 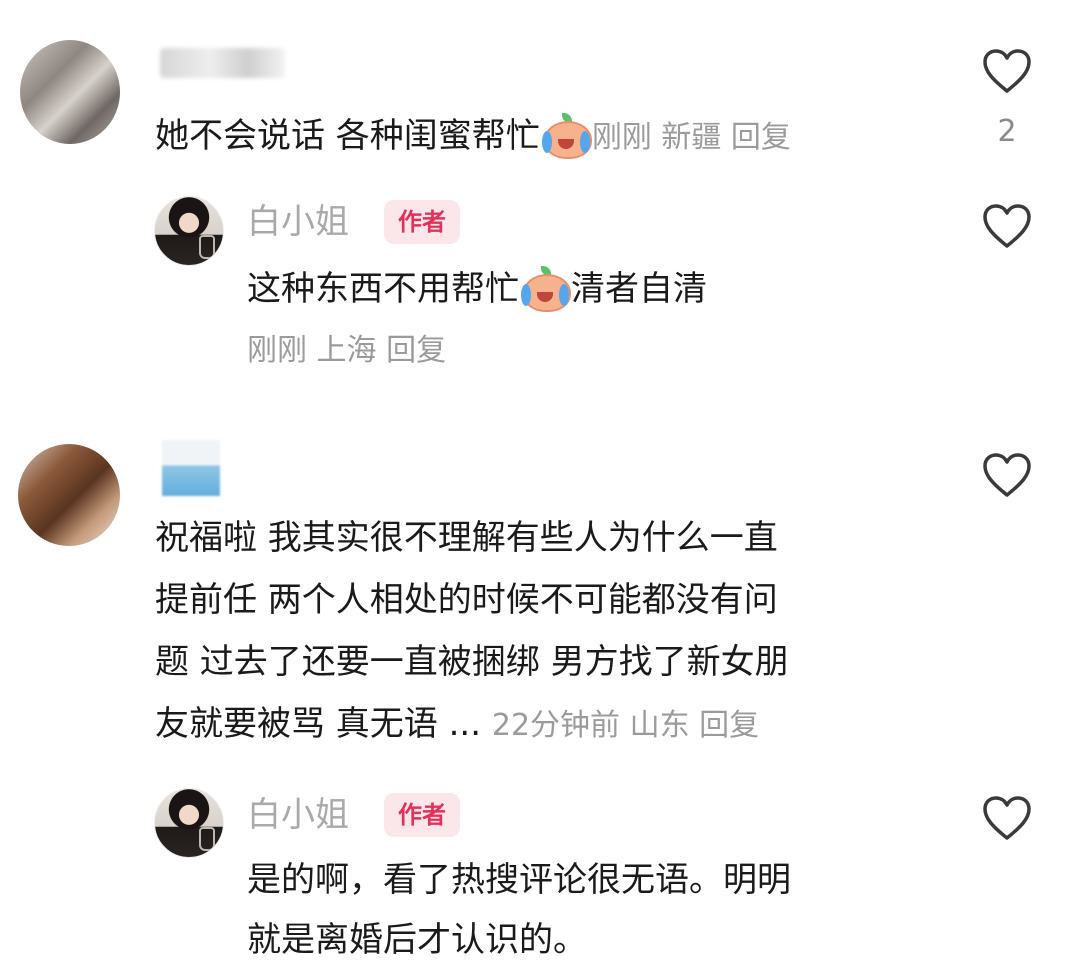 I want to click on comment-line: 祝福啦 我其实很不理解有些人为什么一直, so click(x=466, y=538).